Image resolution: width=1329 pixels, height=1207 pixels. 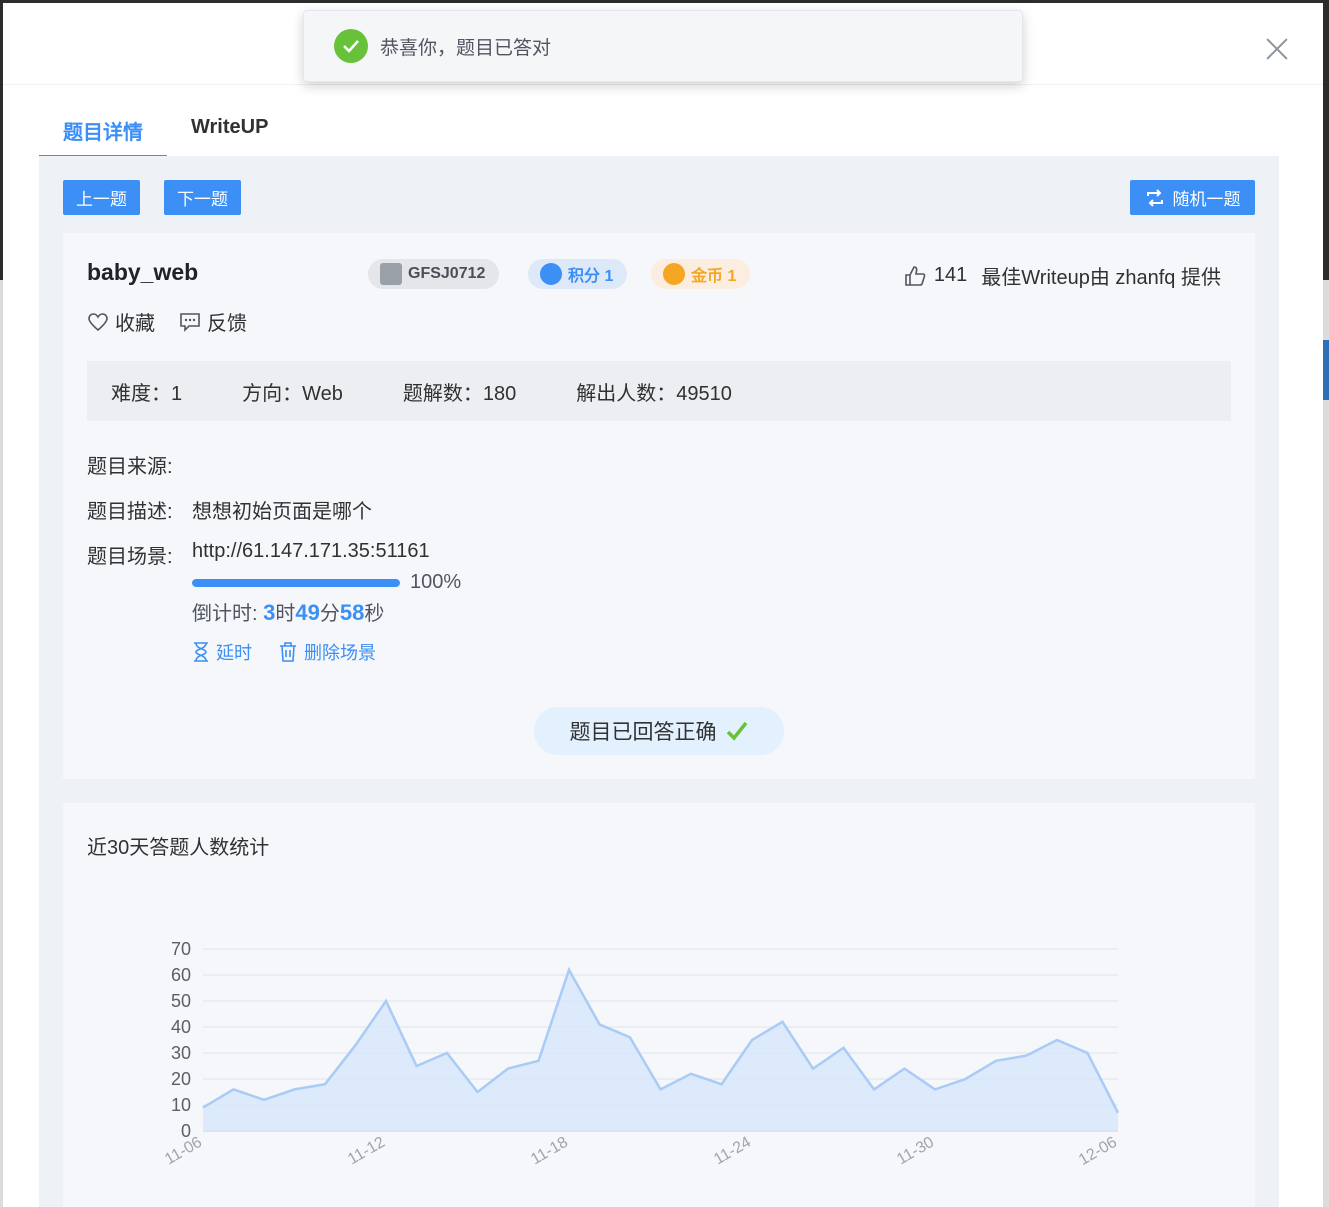 I want to click on y-tick-label: 70, so click(x=181, y=949).